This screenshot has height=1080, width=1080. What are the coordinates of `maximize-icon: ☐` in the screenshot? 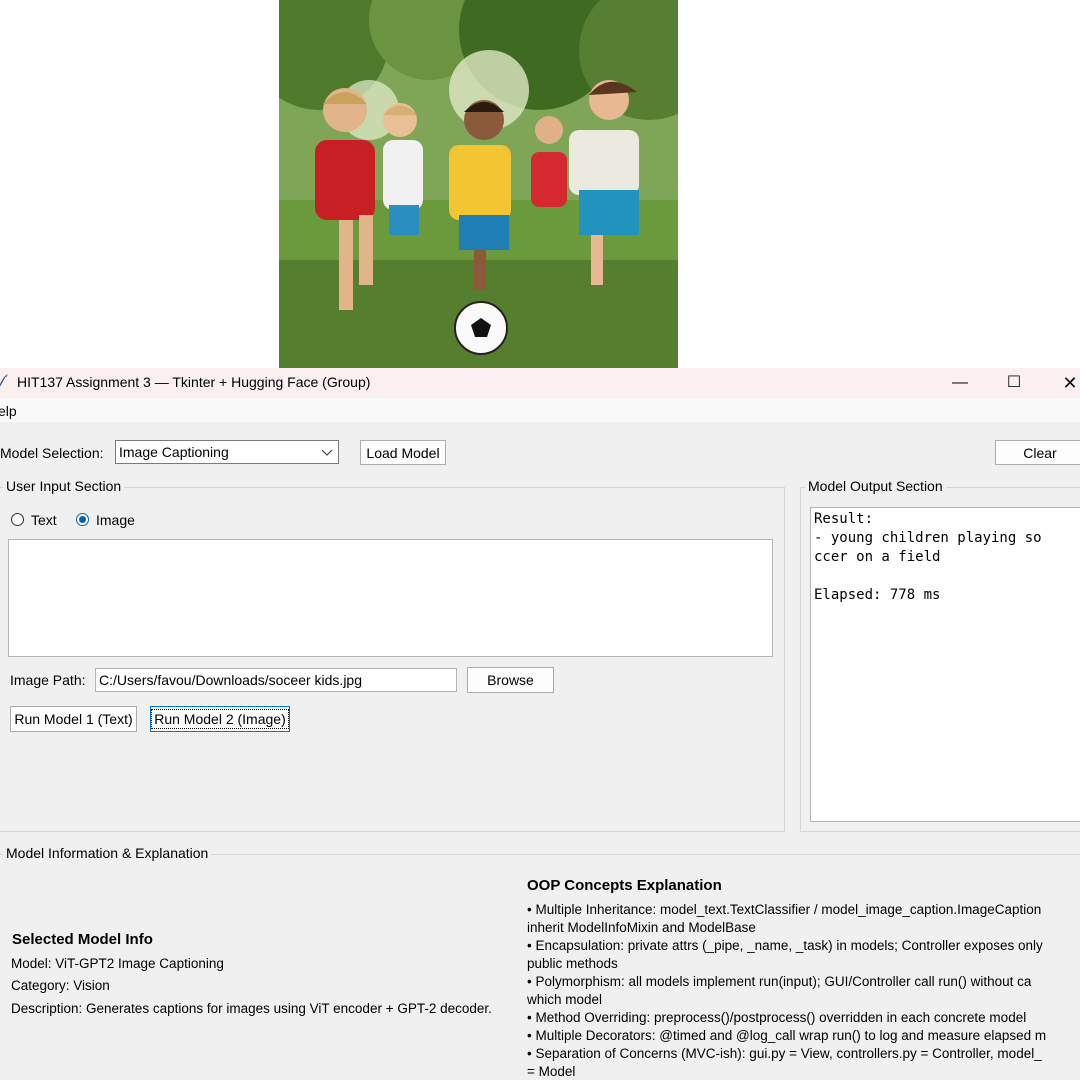 It's located at (1014, 382).